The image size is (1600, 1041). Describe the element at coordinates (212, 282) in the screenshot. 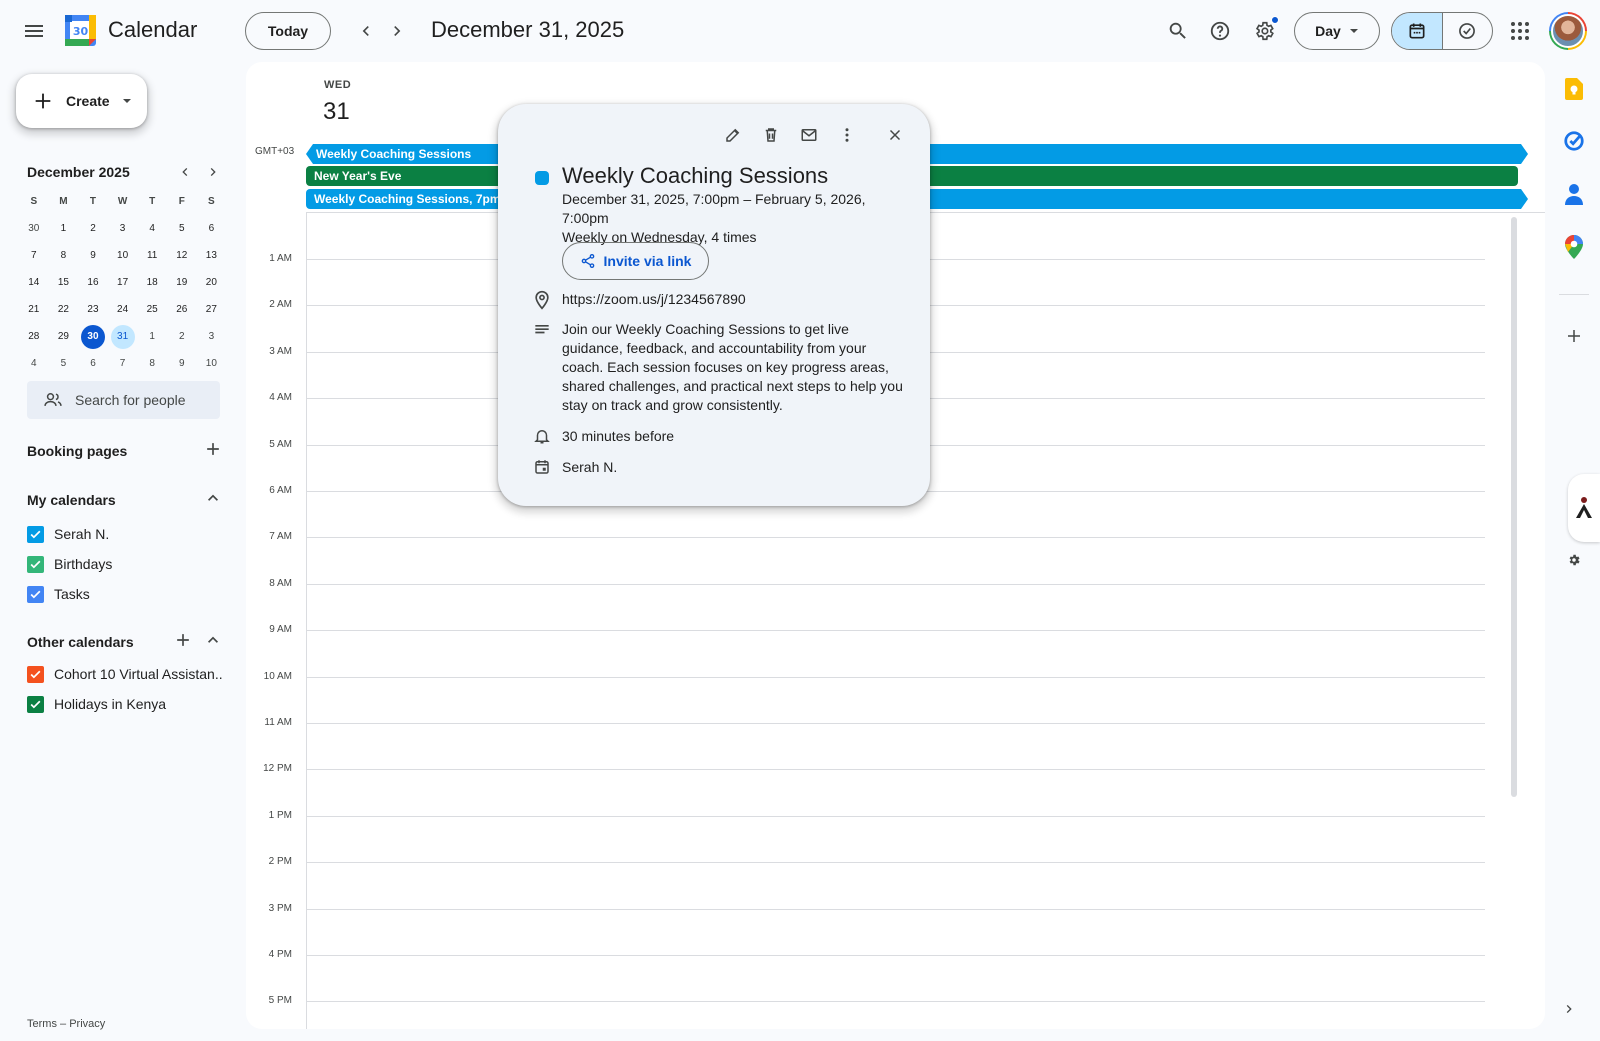

I see `mini-calendar-day: 20` at that location.